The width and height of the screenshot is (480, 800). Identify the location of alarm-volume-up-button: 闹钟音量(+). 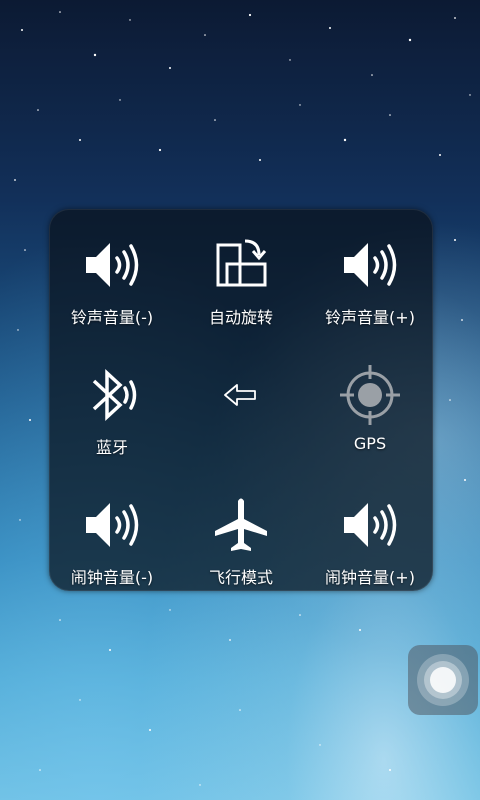
(370, 538).